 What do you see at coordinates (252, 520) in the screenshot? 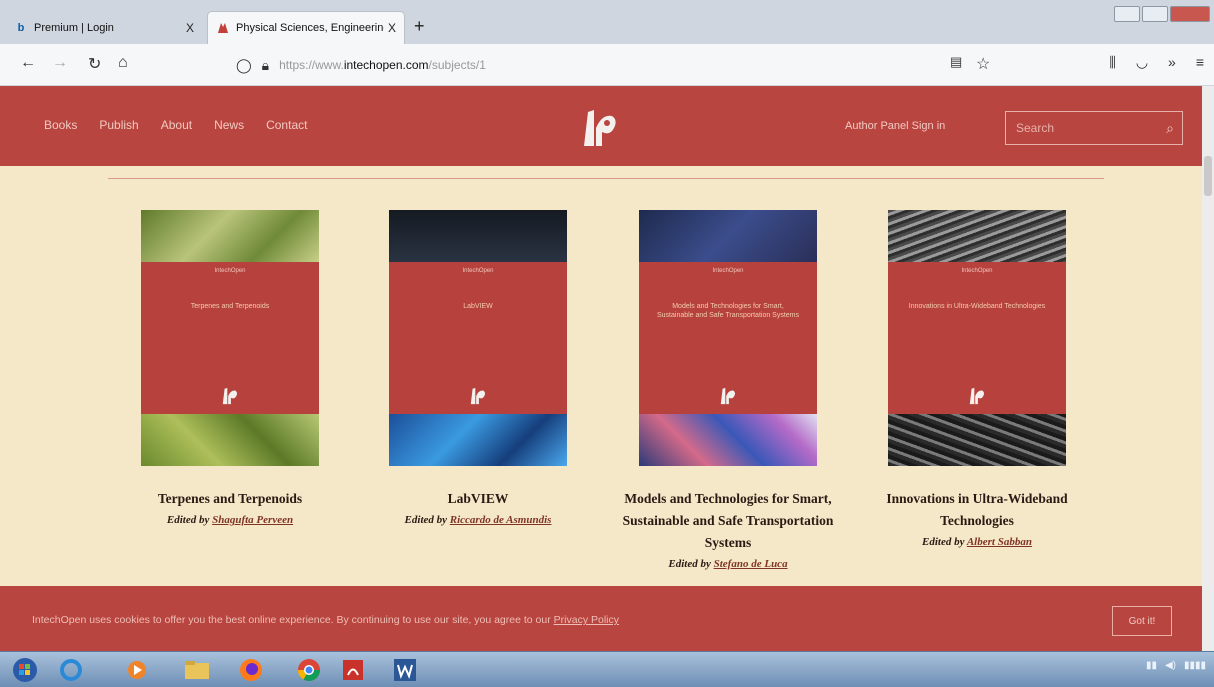
I see `editor-link: Shagufta Perveen` at bounding box center [252, 520].